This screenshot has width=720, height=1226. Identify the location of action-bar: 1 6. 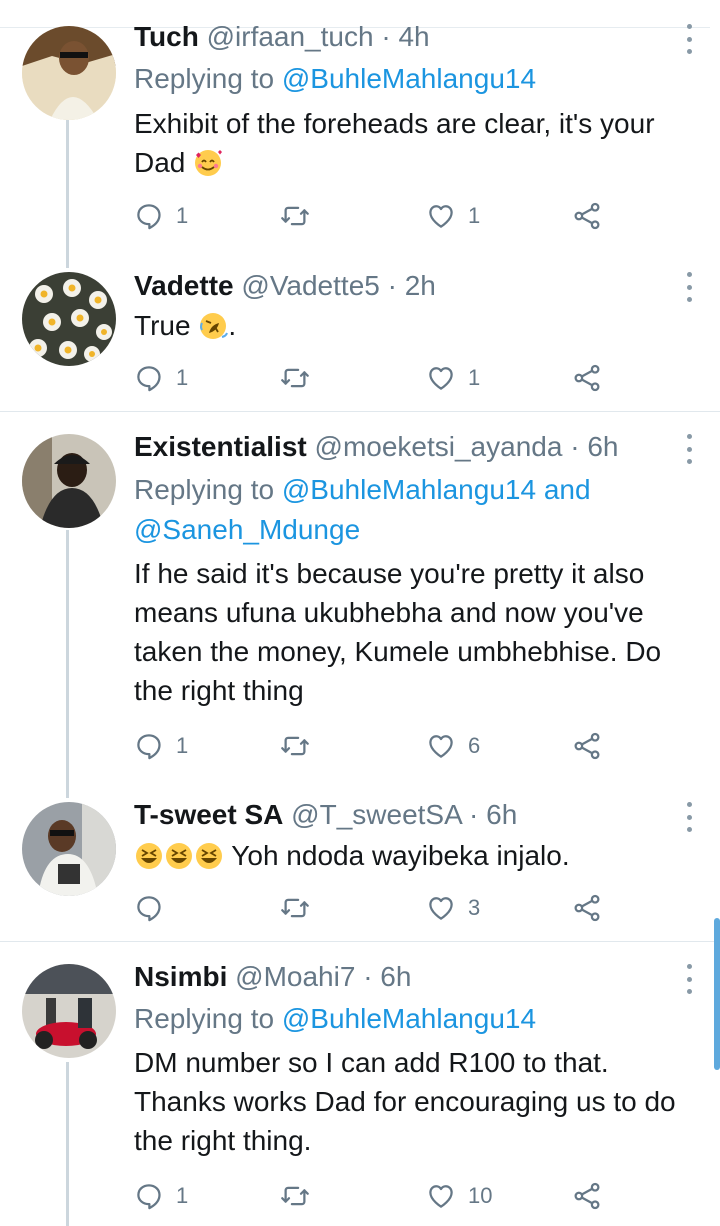
(374, 746).